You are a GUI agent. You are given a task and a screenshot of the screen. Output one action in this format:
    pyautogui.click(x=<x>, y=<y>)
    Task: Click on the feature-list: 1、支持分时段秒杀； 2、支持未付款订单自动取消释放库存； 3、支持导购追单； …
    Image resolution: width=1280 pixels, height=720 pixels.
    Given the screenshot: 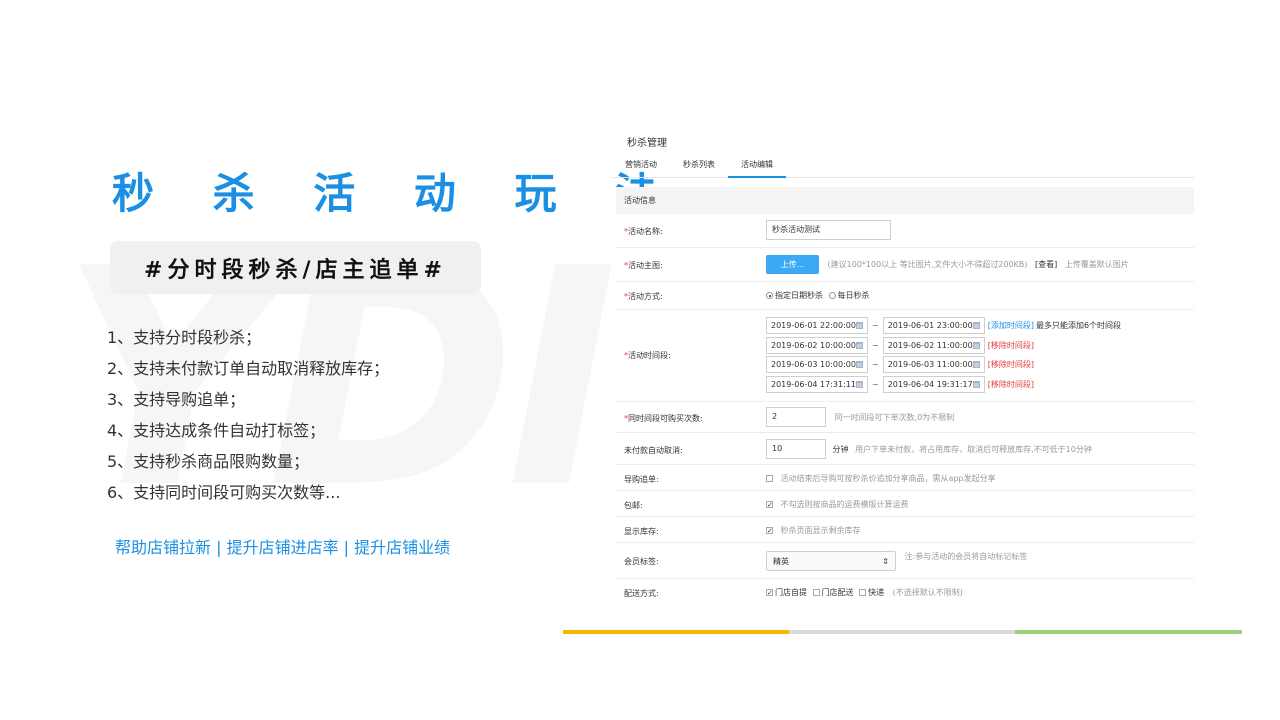 What is the action you would take?
    pyautogui.click(x=248, y=415)
    